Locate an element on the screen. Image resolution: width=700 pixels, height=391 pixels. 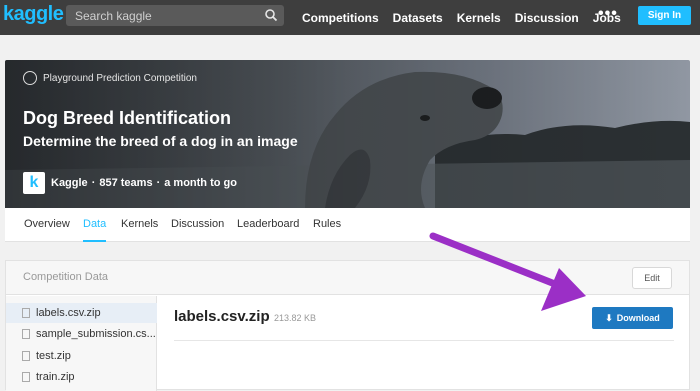
download-icon: ⬇ is located at coordinates (609, 317).